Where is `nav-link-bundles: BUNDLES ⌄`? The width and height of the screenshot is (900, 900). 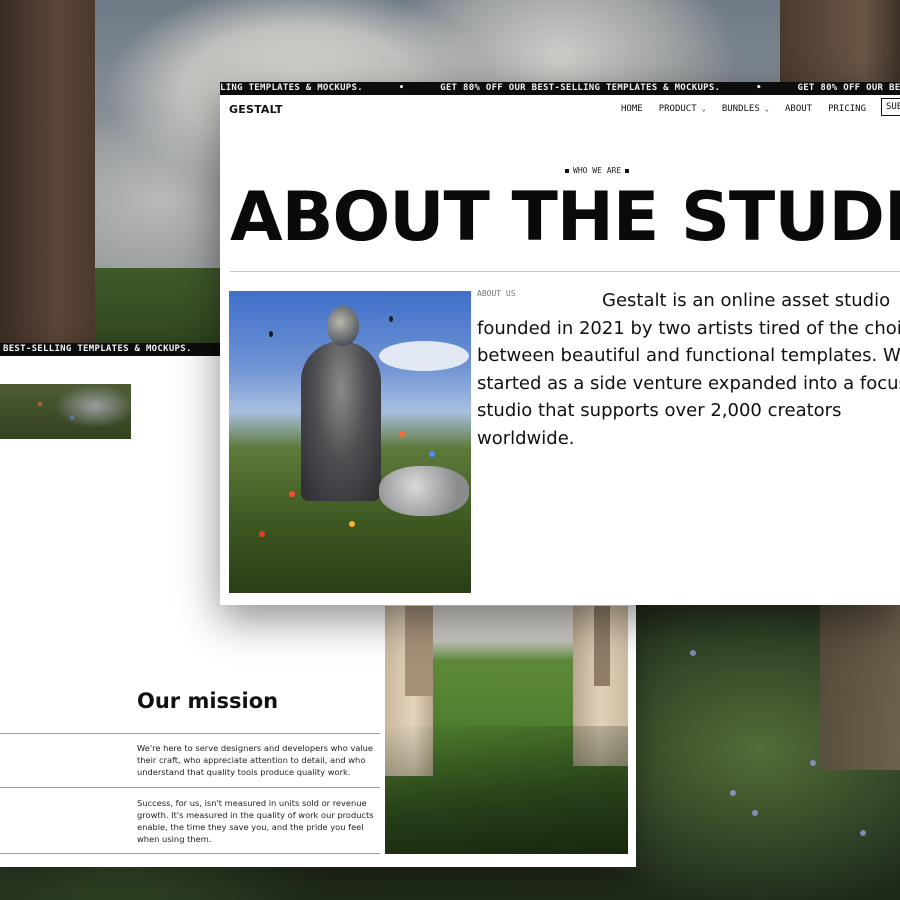 nav-link-bundles: BUNDLES ⌄ is located at coordinates (745, 109).